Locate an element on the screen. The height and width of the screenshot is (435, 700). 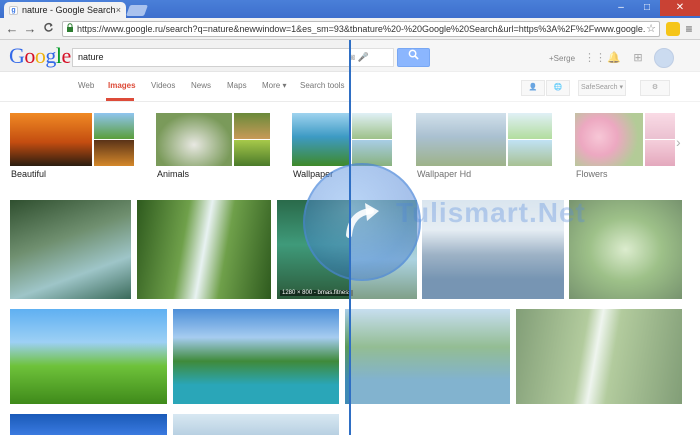
tab-google-search: g nature - Google Search × is located at coordinates (65, 10).